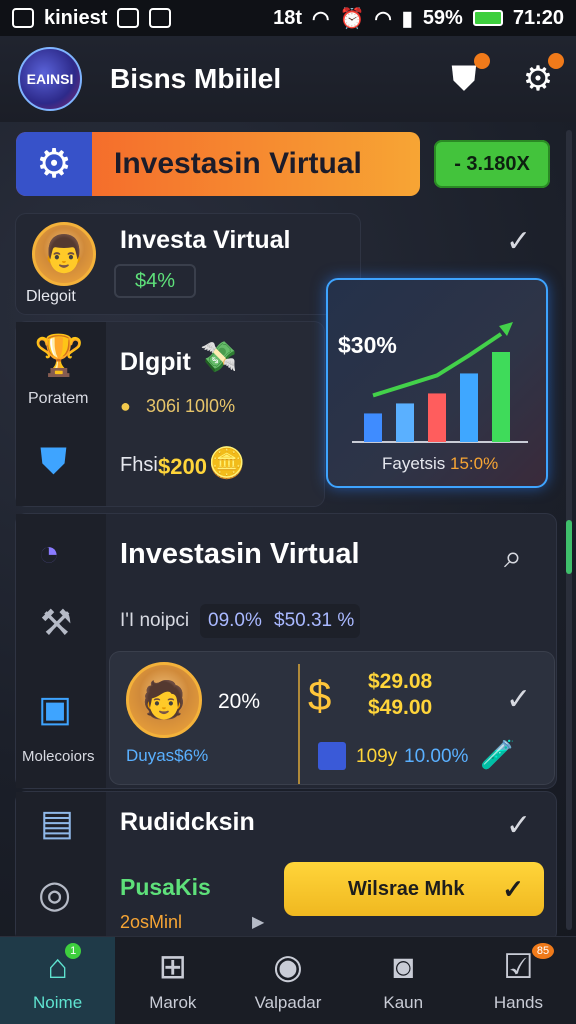 Image resolution: width=576 pixels, height=1024 pixels. I want to click on signal-icon: ▮, so click(407, 18).